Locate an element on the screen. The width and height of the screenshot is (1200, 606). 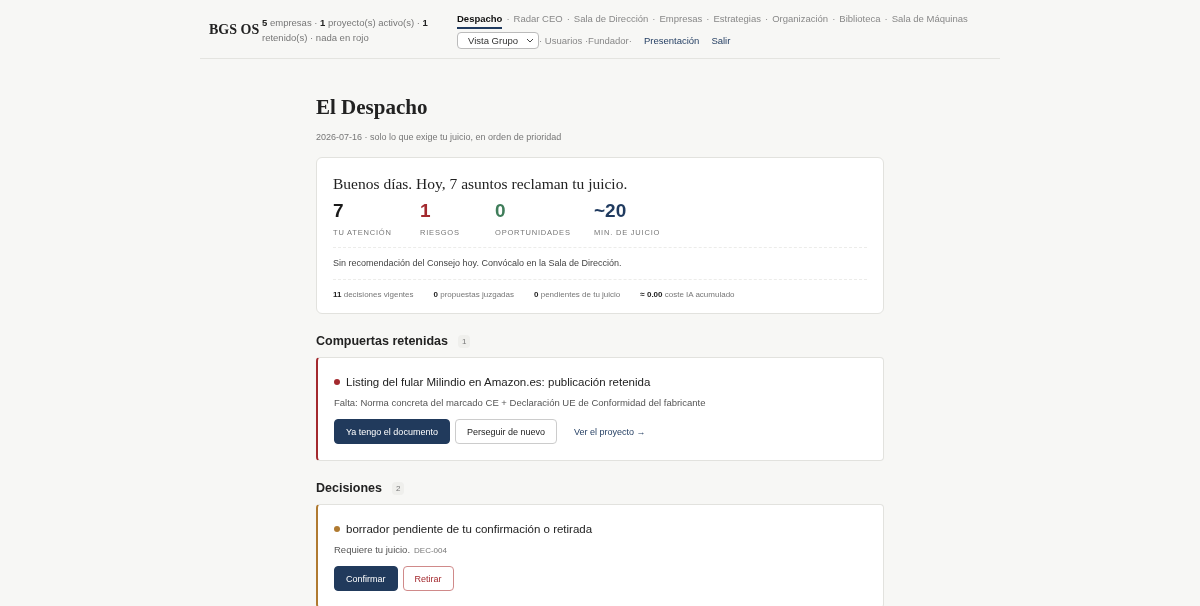
project-link: Ver el proyecto → is located at coordinates (609, 431).